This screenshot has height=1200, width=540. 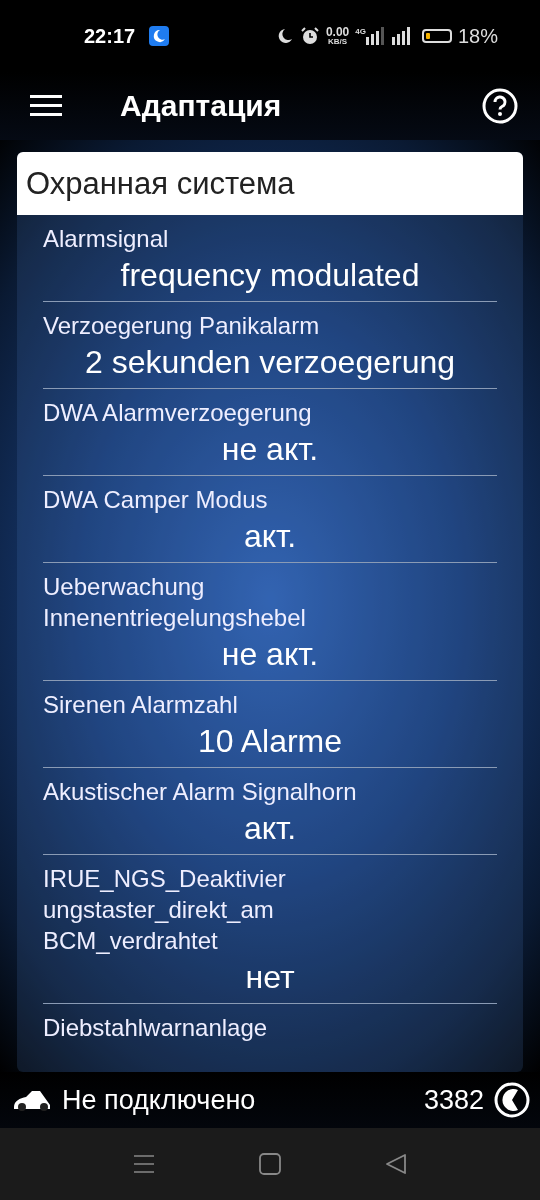 What do you see at coordinates (270, 743) in the screenshot?
I see `setting-value: 10 Alarme` at bounding box center [270, 743].